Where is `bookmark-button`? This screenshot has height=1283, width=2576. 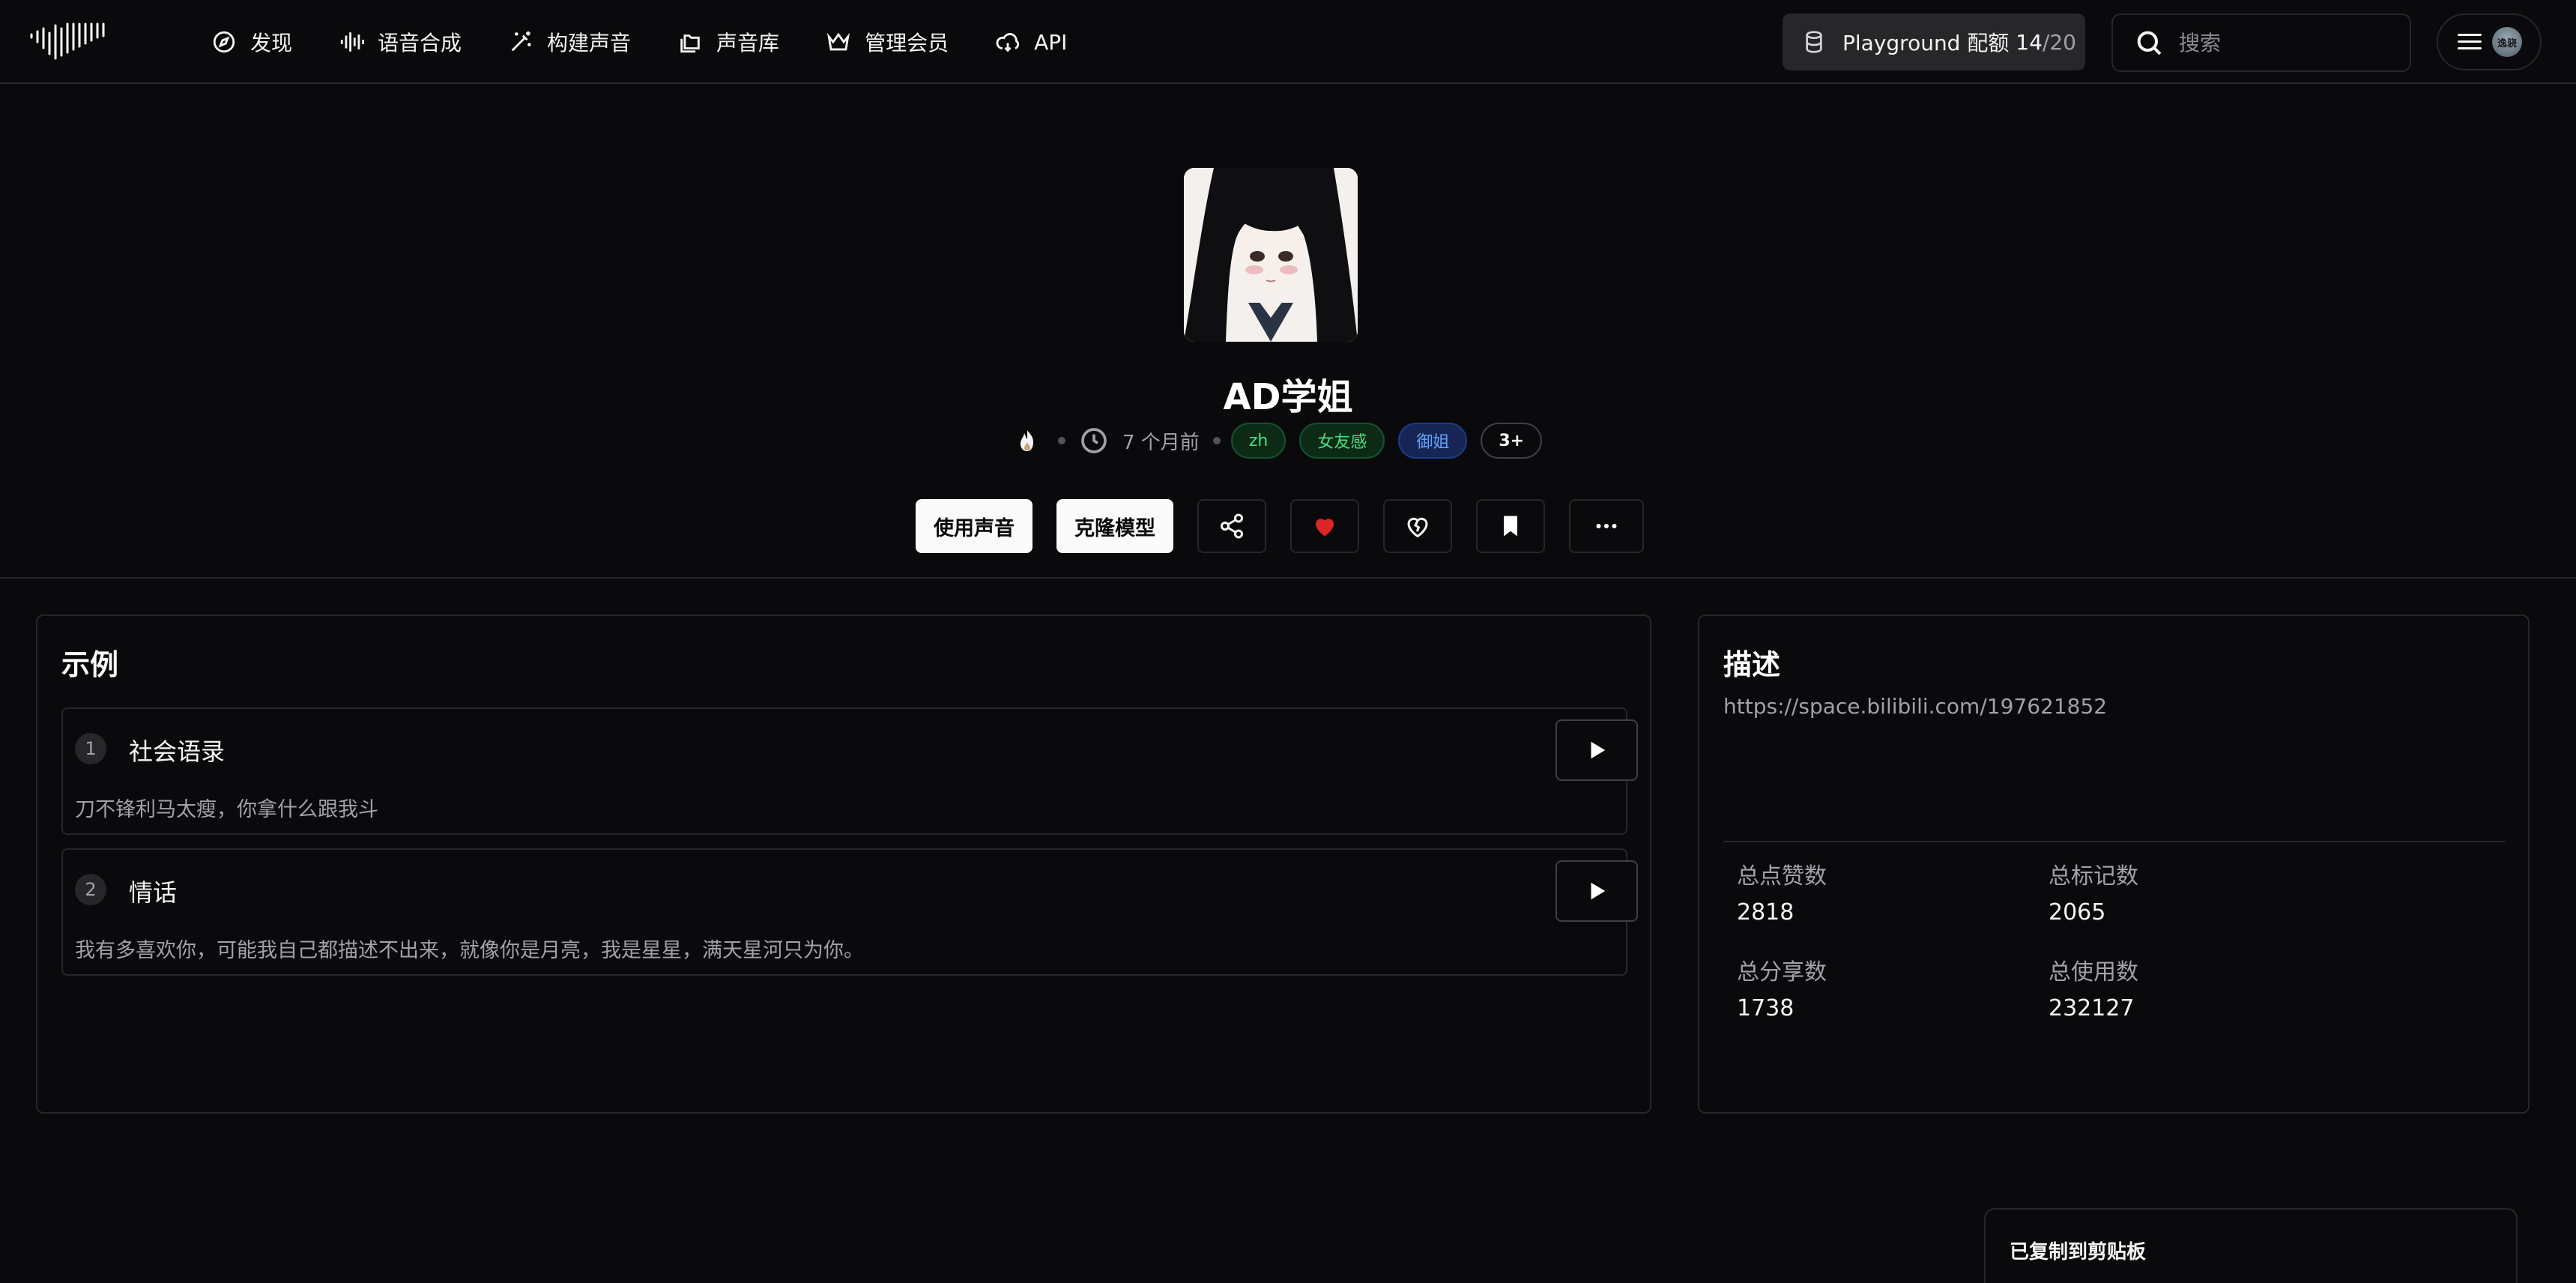 bookmark-button is located at coordinates (1510, 526).